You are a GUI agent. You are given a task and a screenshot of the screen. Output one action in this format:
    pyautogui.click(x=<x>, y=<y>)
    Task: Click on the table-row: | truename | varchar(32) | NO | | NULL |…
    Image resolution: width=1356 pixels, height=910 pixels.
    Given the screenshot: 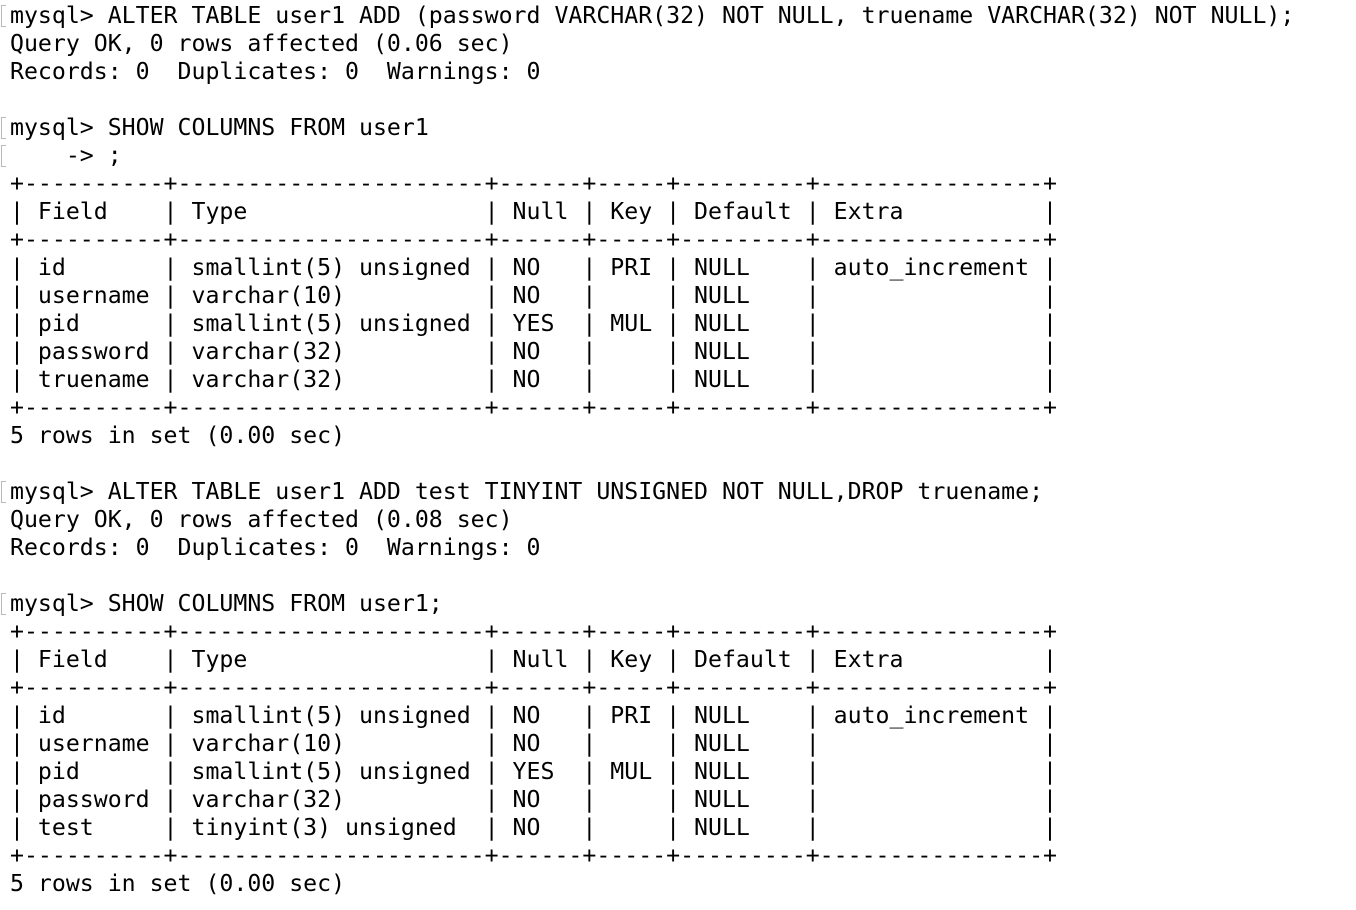 What is the action you would take?
    pyautogui.click(x=534, y=379)
    